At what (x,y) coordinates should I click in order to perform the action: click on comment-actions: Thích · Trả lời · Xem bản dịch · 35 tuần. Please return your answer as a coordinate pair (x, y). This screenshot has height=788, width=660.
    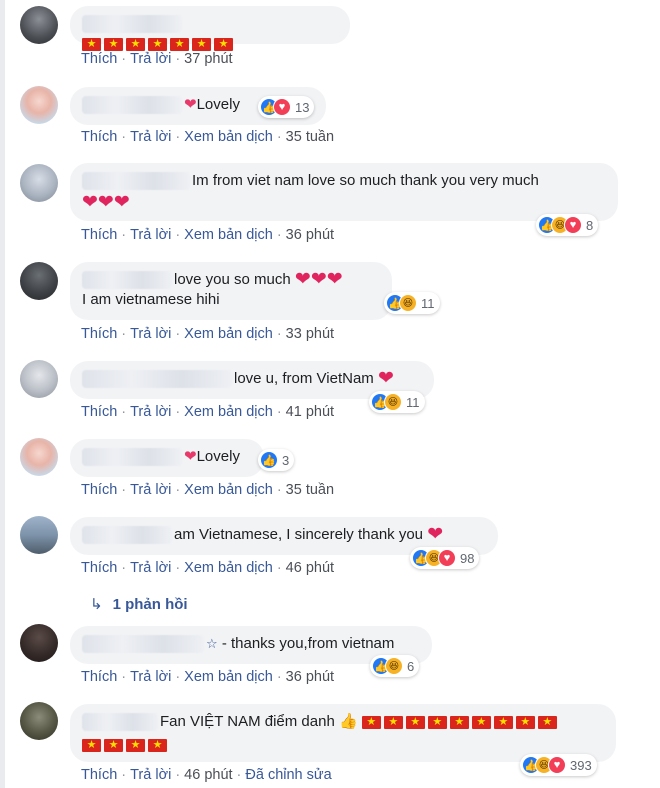
    Looking at the image, I should click on (208, 137).